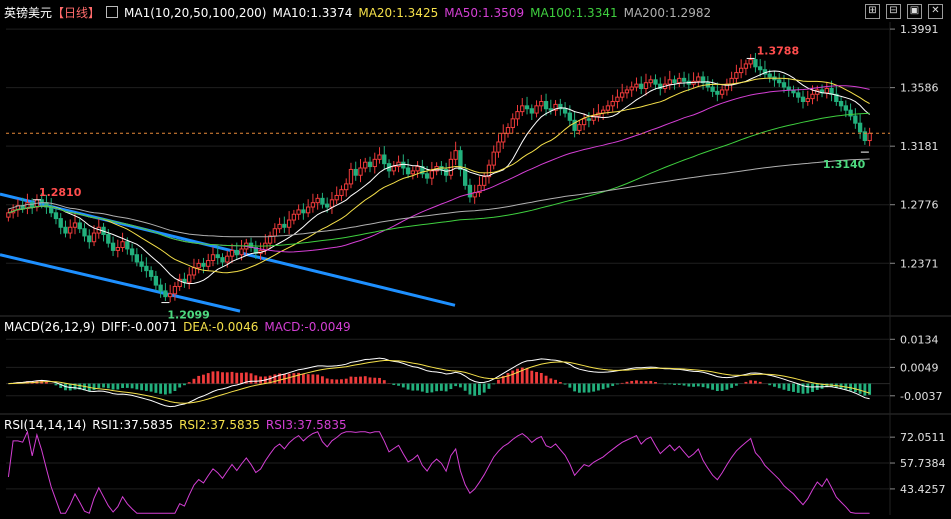  Describe the element at coordinates (49, 327) in the screenshot. I see `macd-title: MACD(26,12,9)` at that location.